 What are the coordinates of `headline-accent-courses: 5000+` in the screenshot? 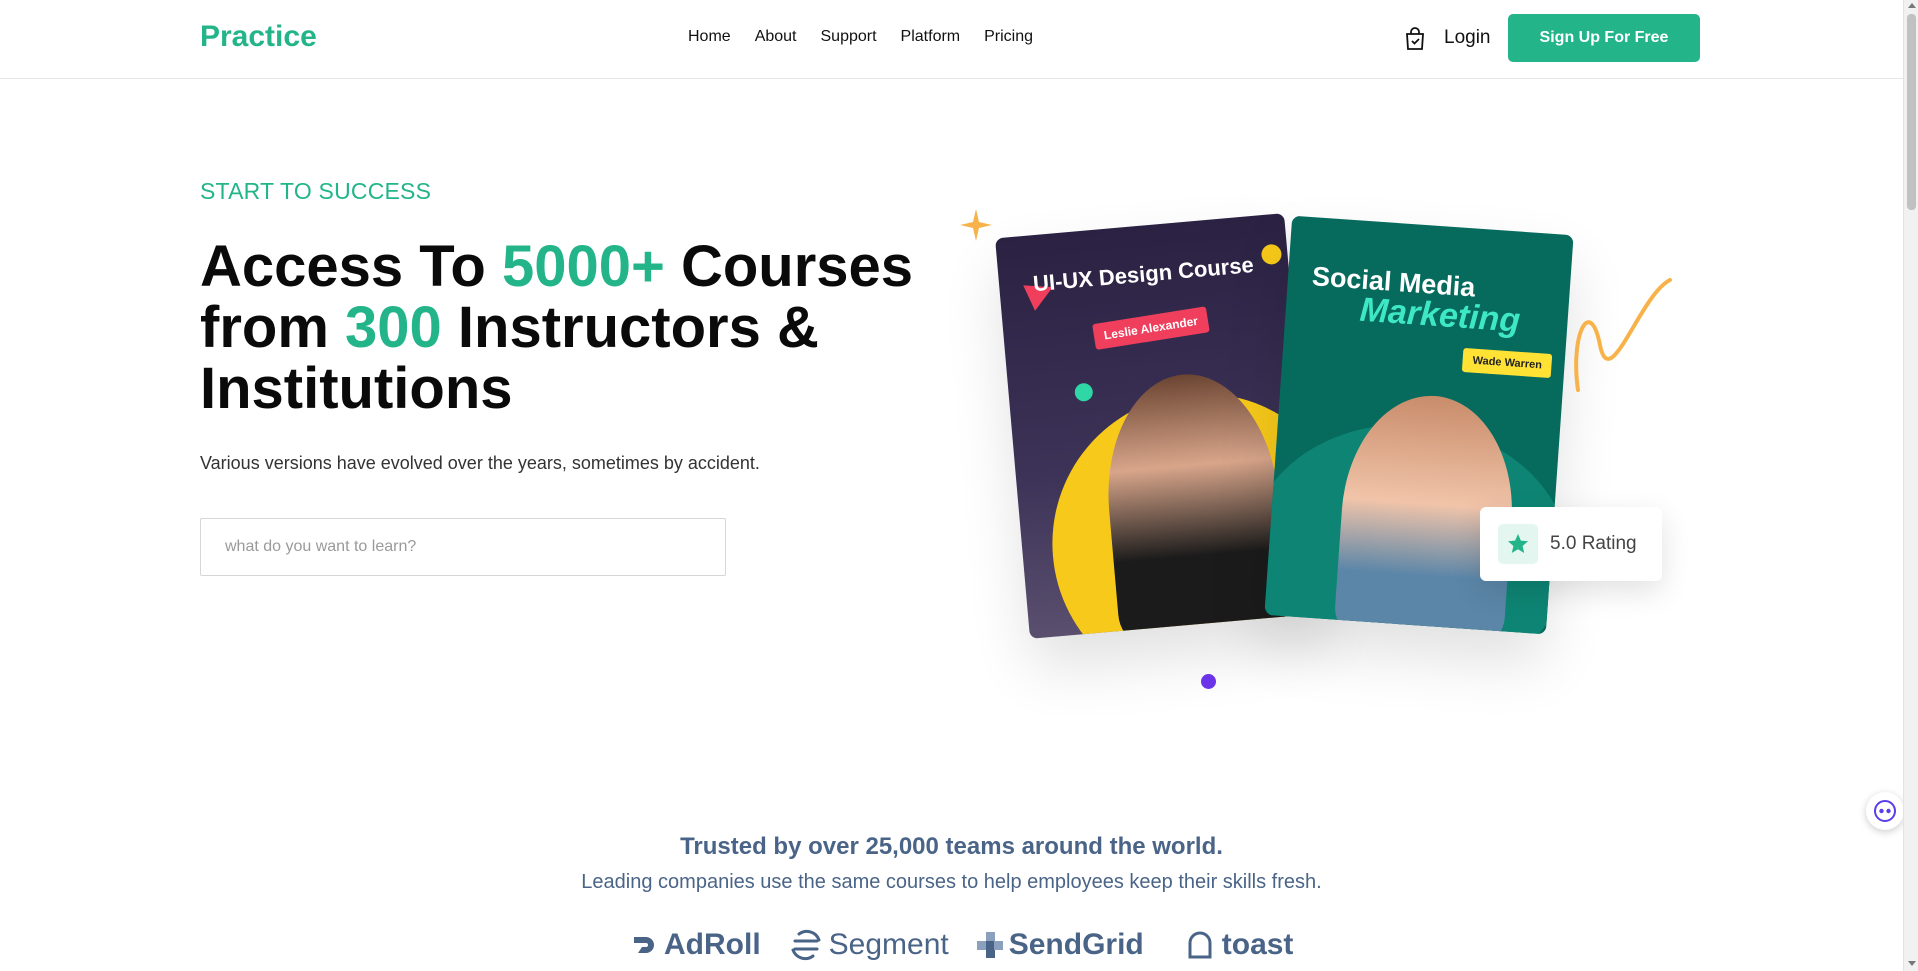 It's located at (583, 266).